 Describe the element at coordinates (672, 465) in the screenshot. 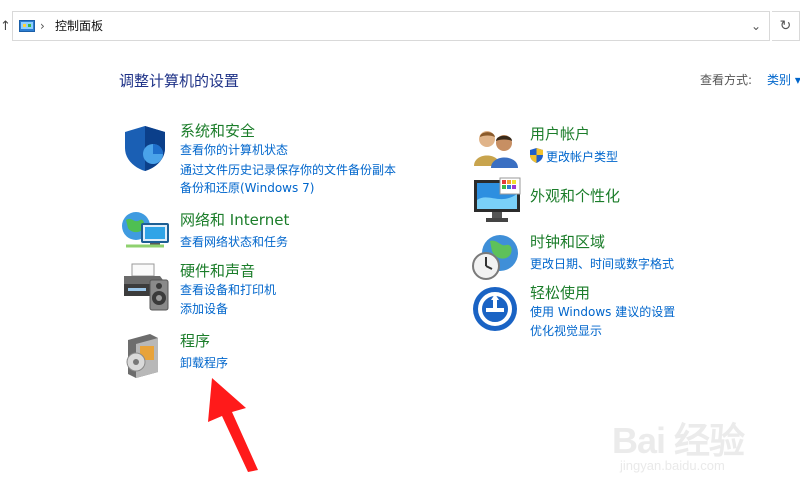

I see `watermark-url: jingyan.baidu.com` at that location.